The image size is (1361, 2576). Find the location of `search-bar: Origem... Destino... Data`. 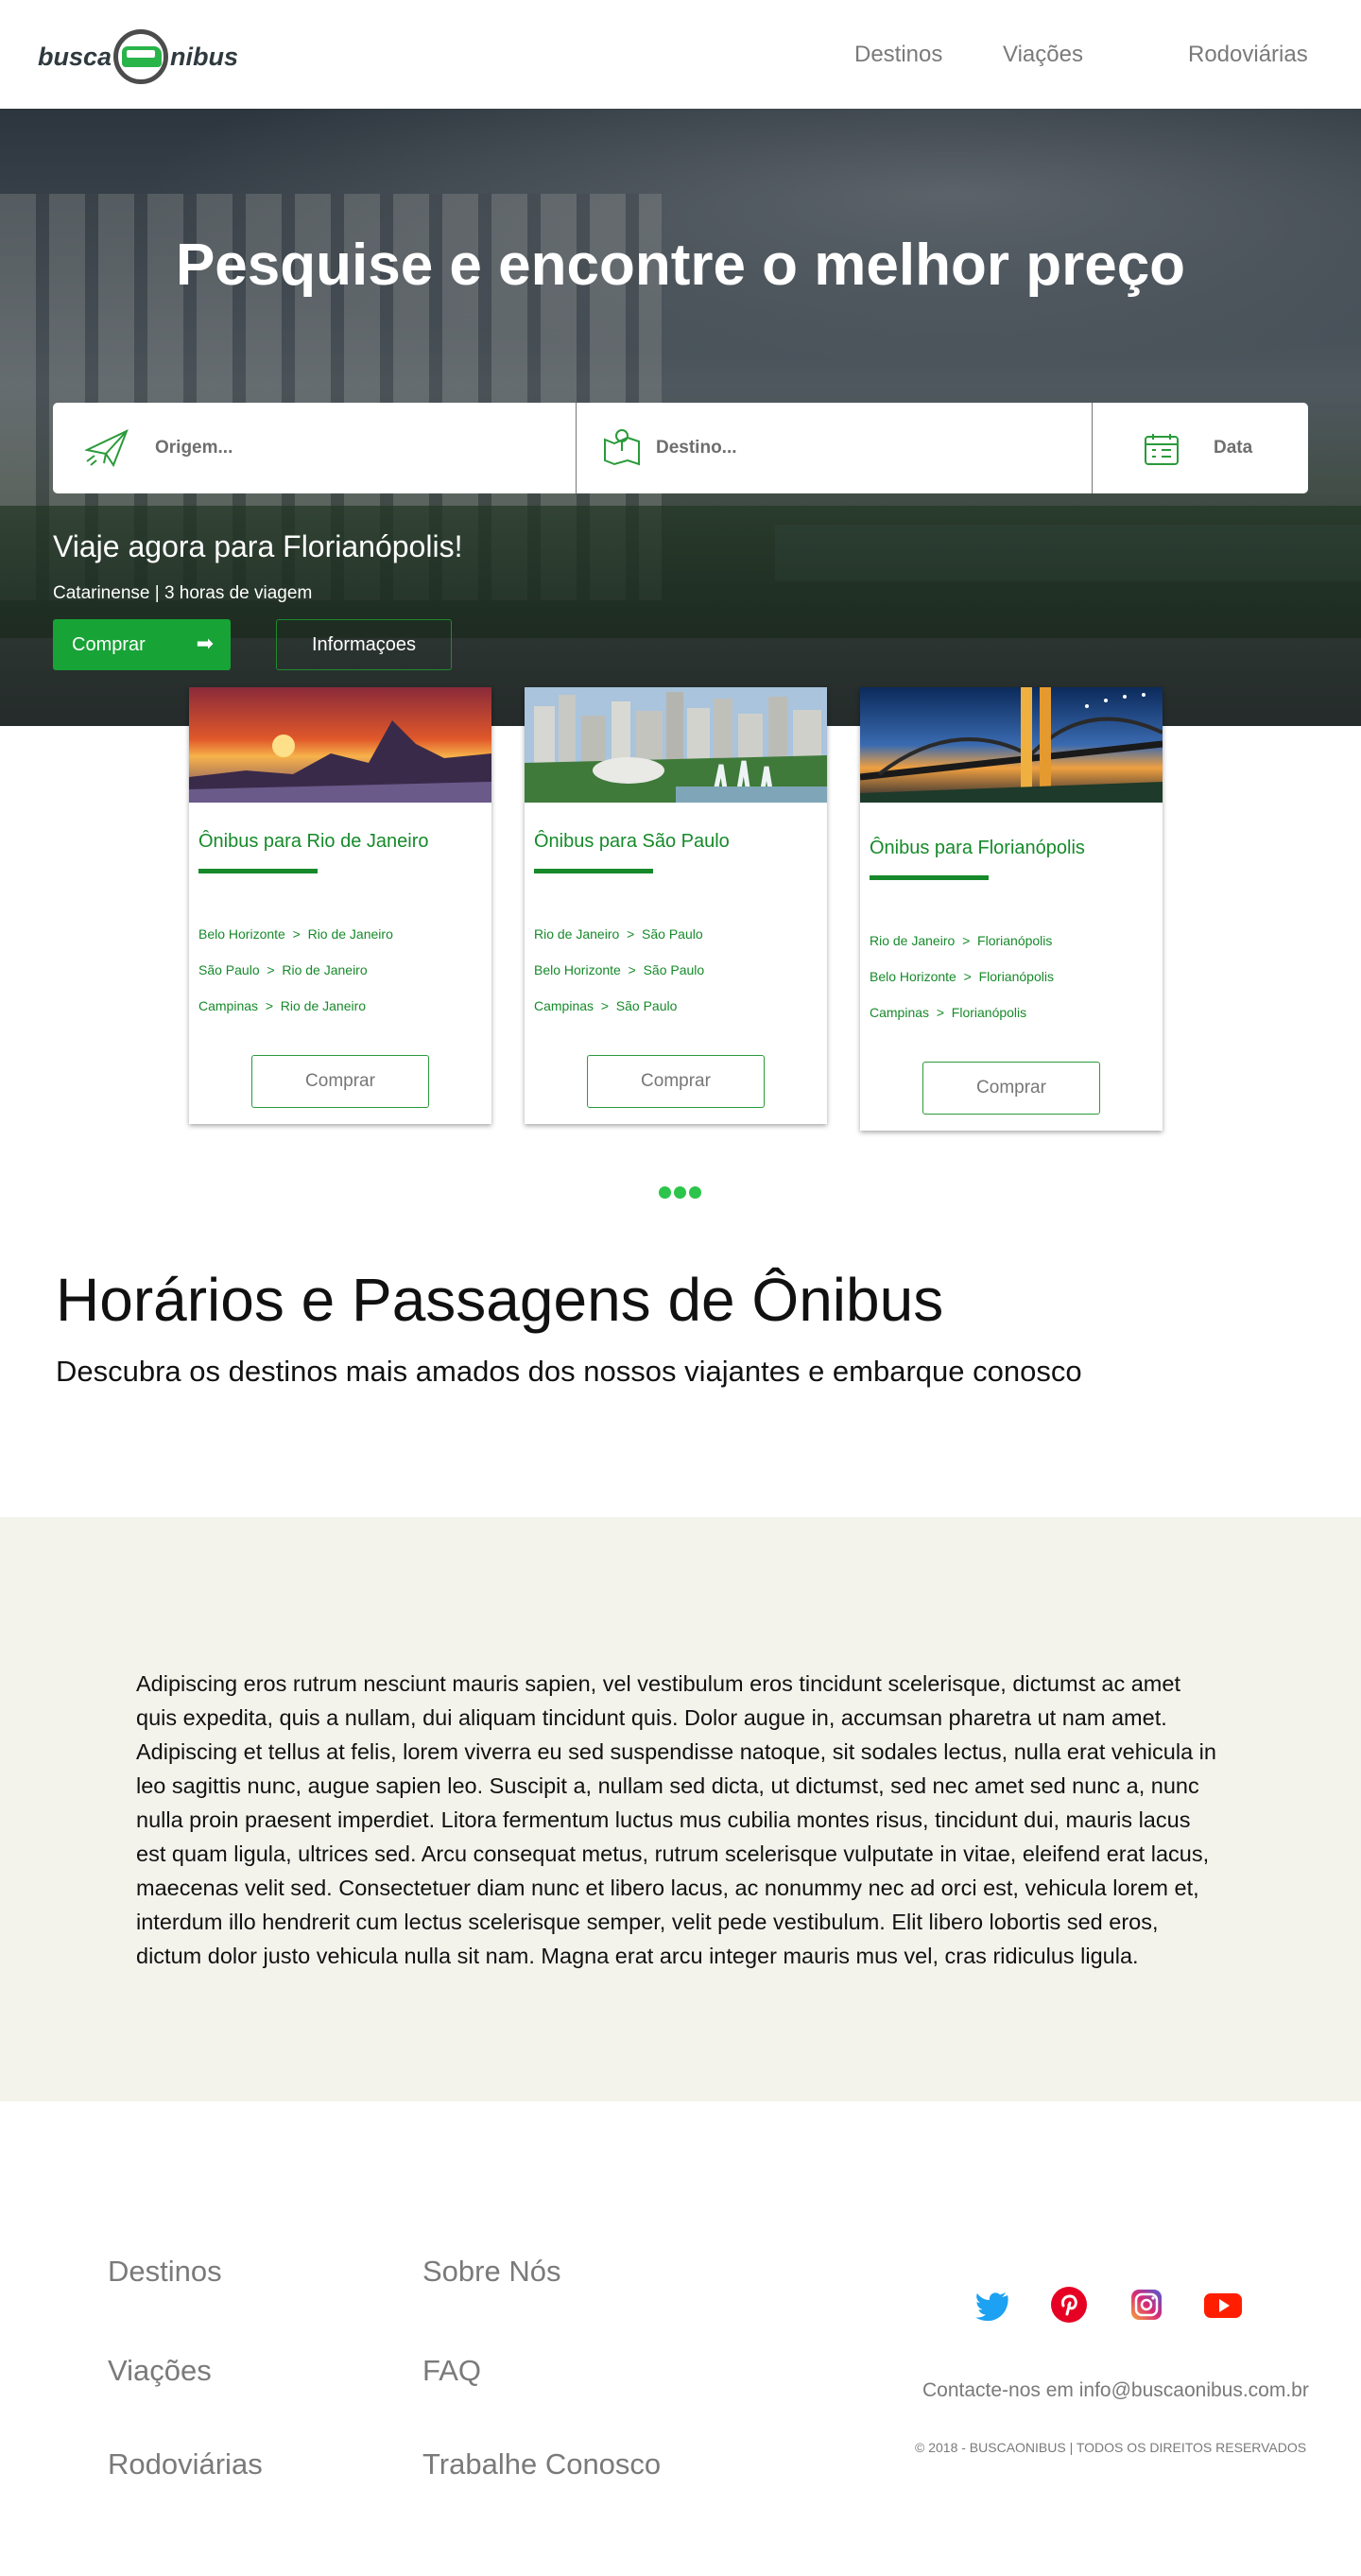

search-bar: Origem... Destino... Data is located at coordinates (680, 448).